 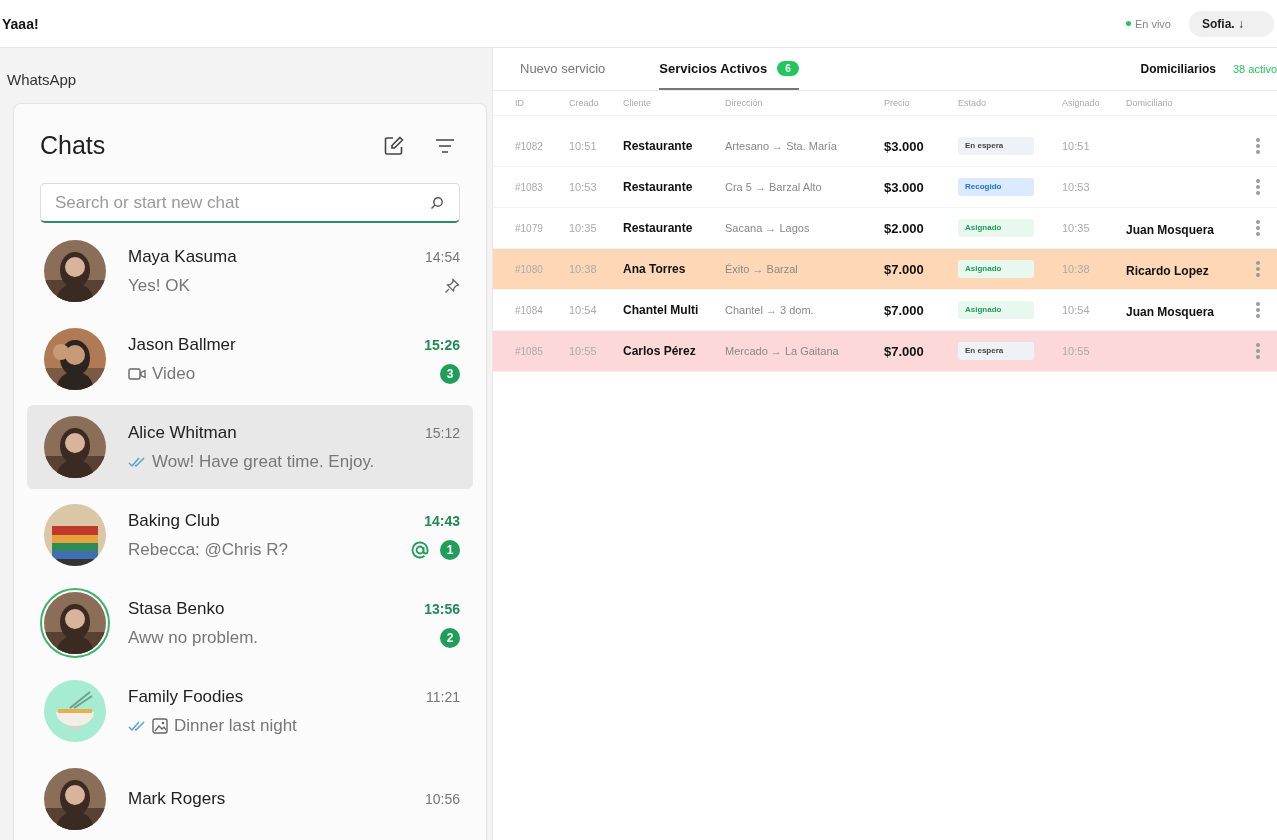 What do you see at coordinates (529, 310) in the screenshot?
I see `order-id: #1084` at bounding box center [529, 310].